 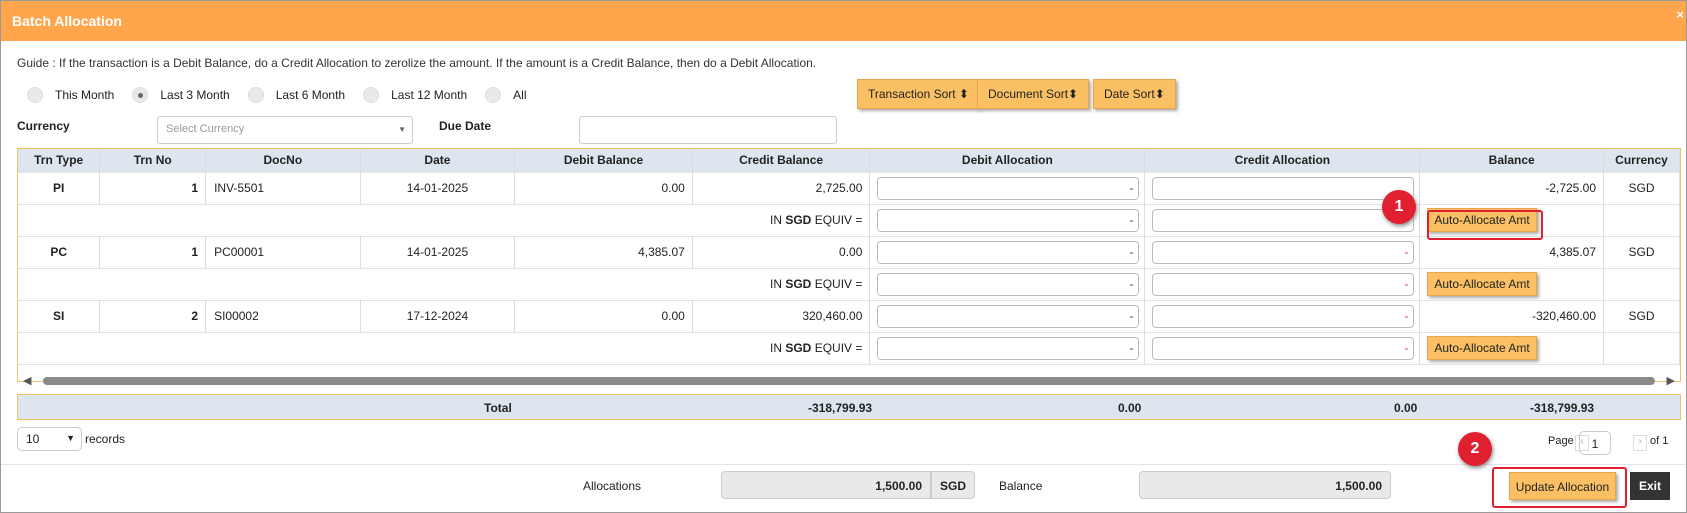 I want to click on equiv-suffix: EQUIV =, so click(x=837, y=284).